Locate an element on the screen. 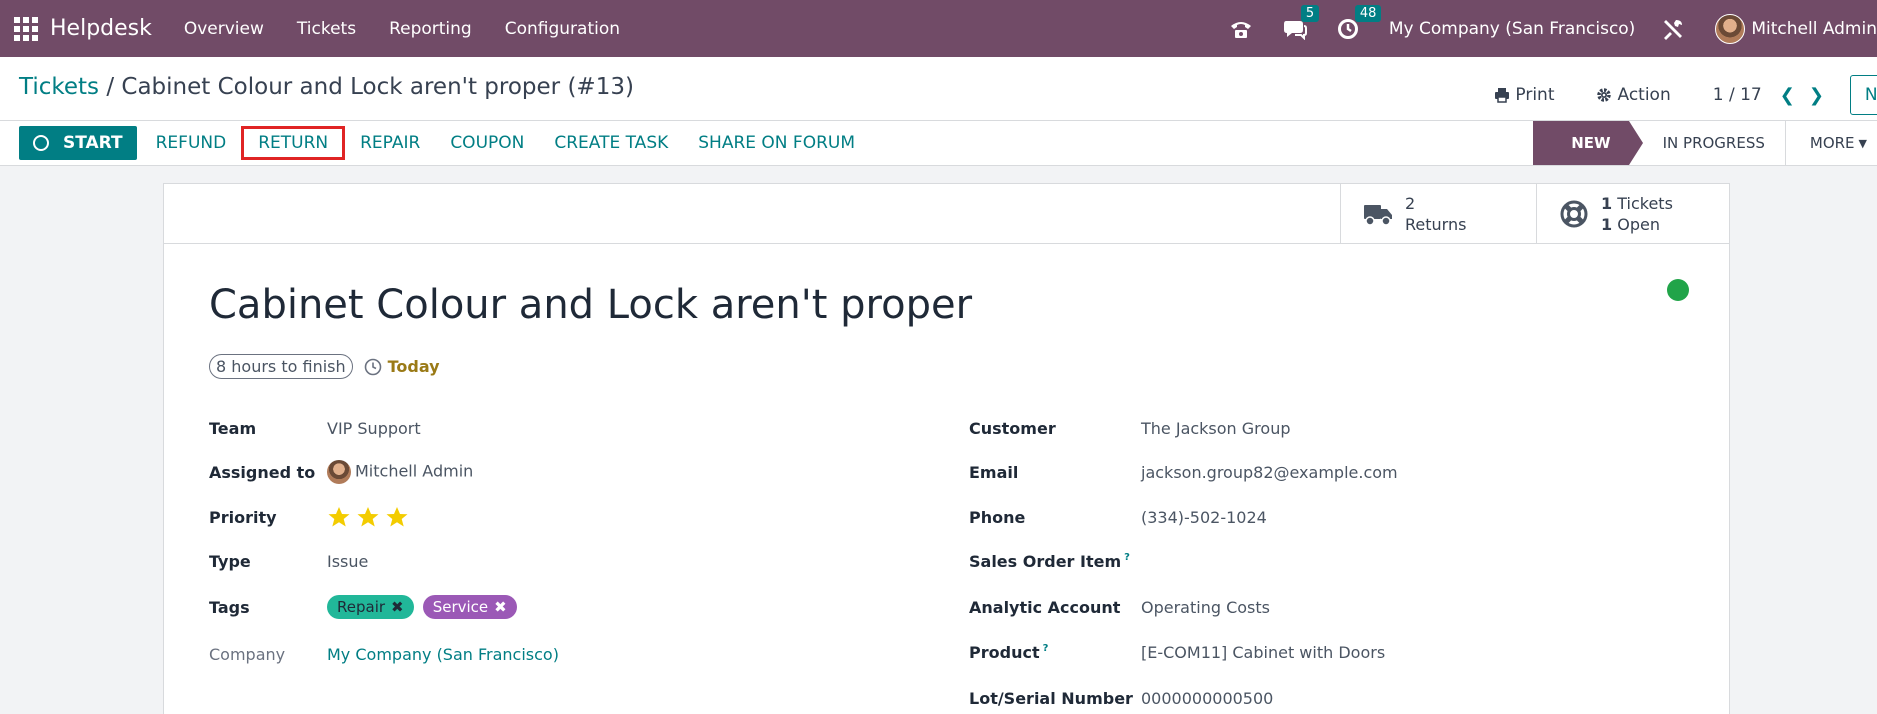 Image resolution: width=1877 pixels, height=714 pixels. new-button: New is located at coordinates (1863, 95).